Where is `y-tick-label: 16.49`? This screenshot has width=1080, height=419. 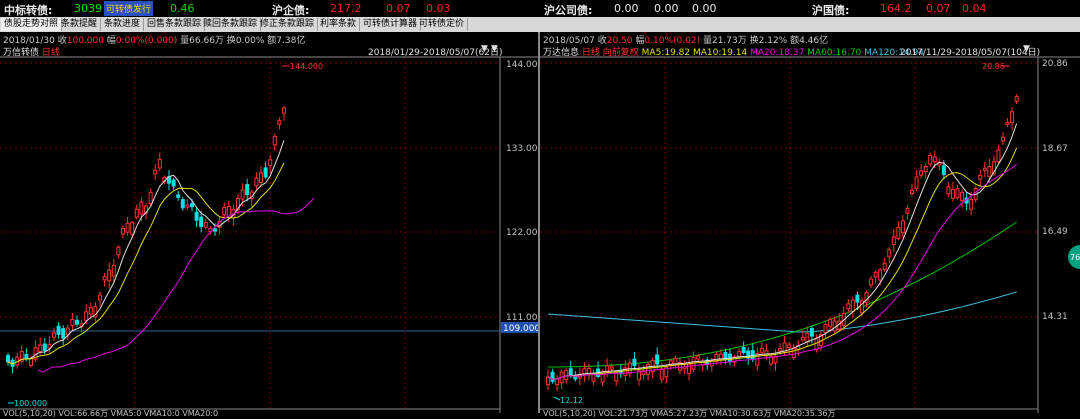
y-tick-label: 16.49 is located at coordinates (1055, 232).